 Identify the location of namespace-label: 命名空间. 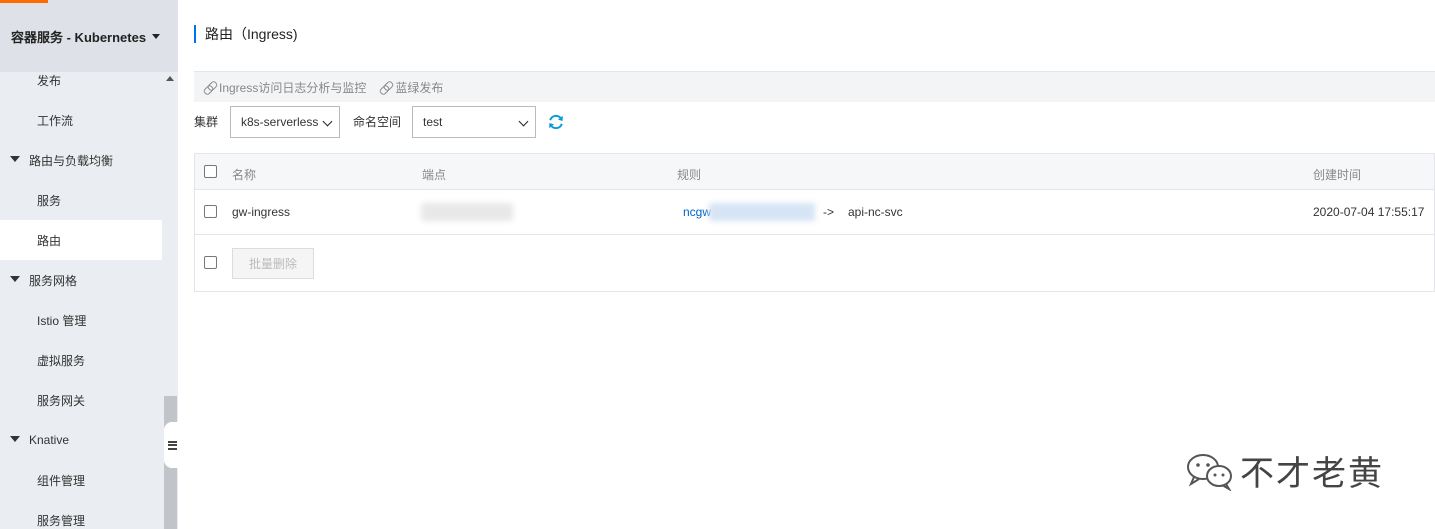
(377, 122).